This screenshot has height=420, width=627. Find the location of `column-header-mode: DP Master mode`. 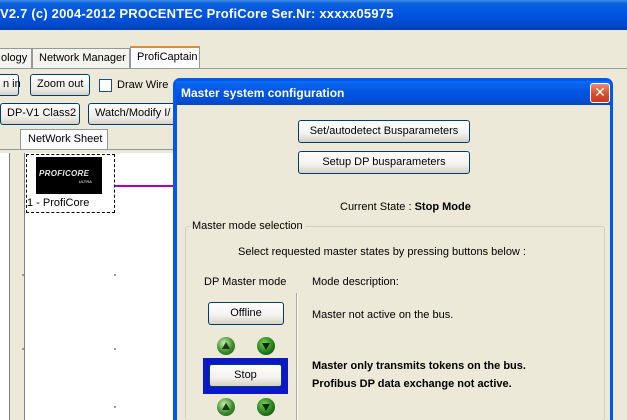

column-header-mode: DP Master mode is located at coordinates (245, 282).